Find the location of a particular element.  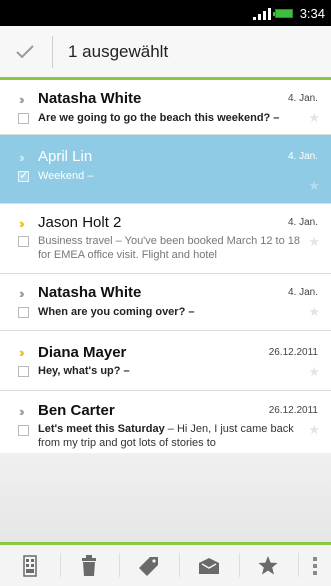

header-divider is located at coordinates (52, 52).